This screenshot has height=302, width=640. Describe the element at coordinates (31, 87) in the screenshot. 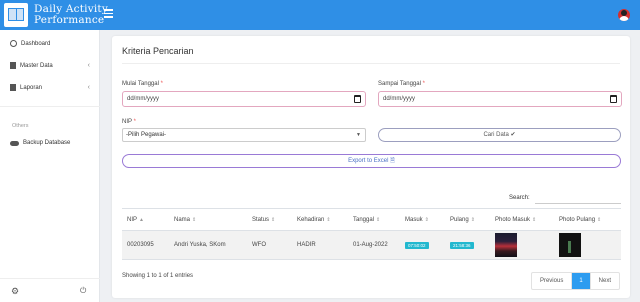

I see `sidebar-item-label: Laporan` at that location.